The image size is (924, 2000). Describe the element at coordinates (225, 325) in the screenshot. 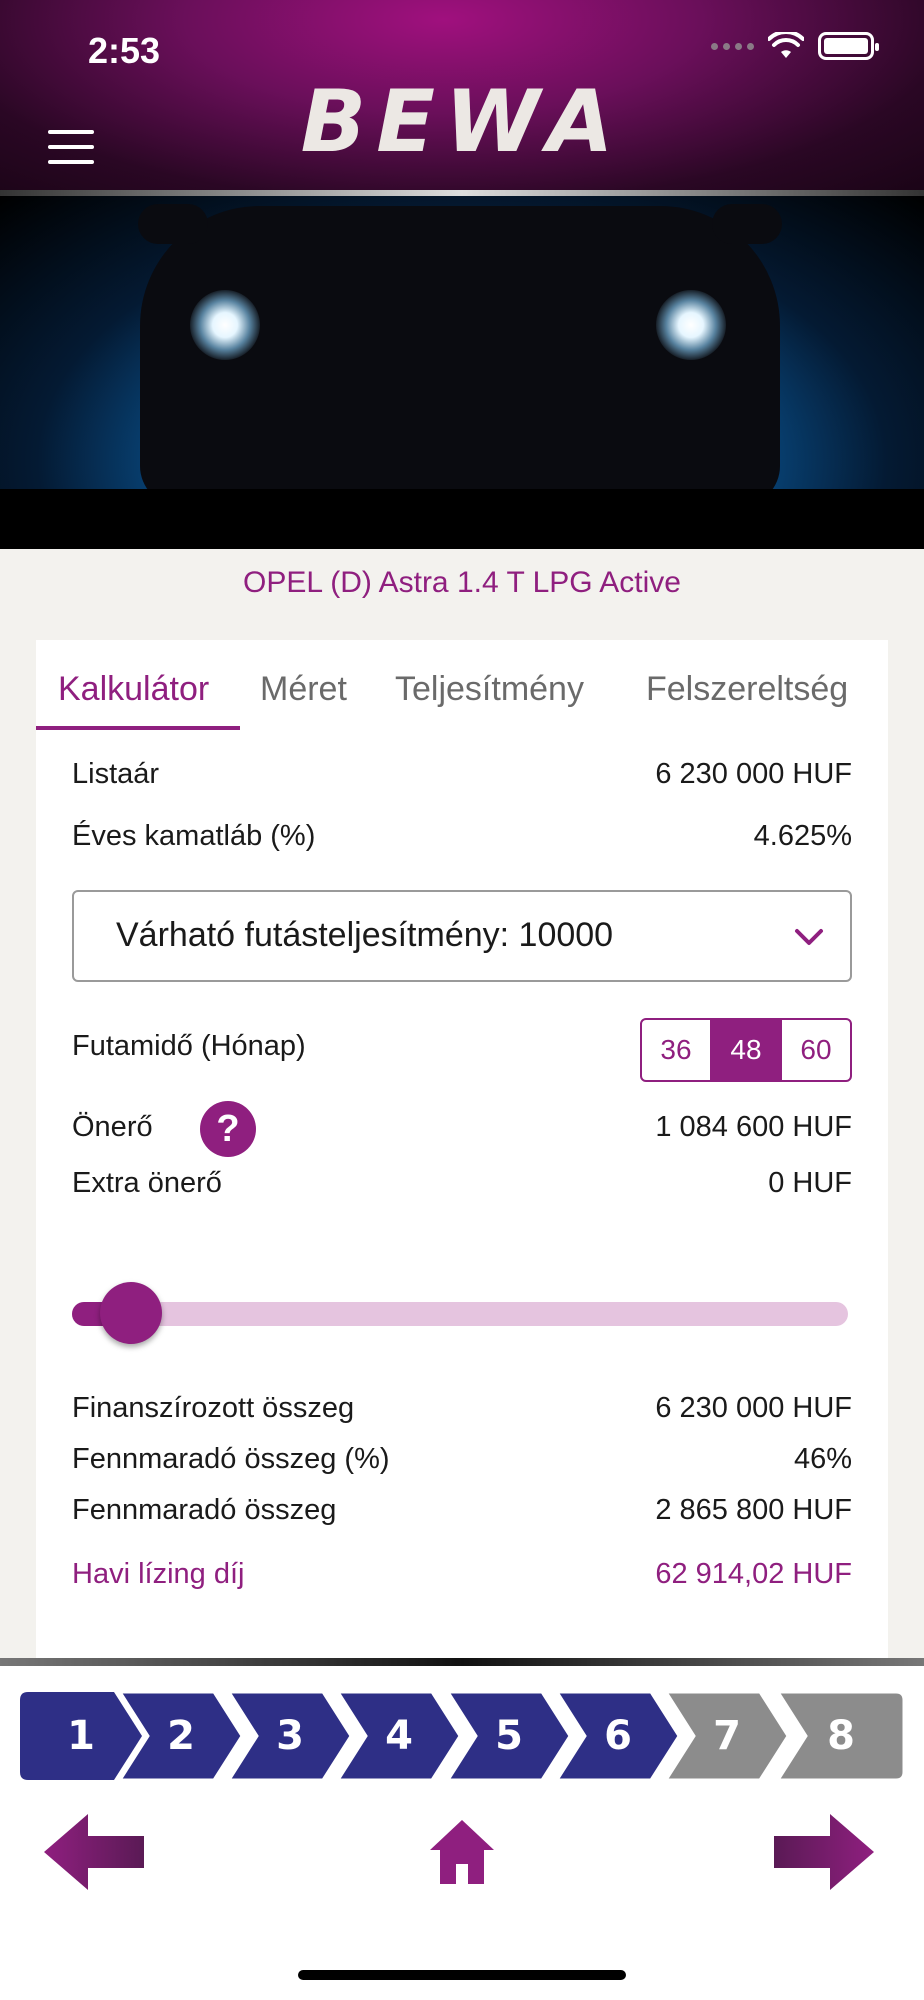

I see `headlight-left` at that location.